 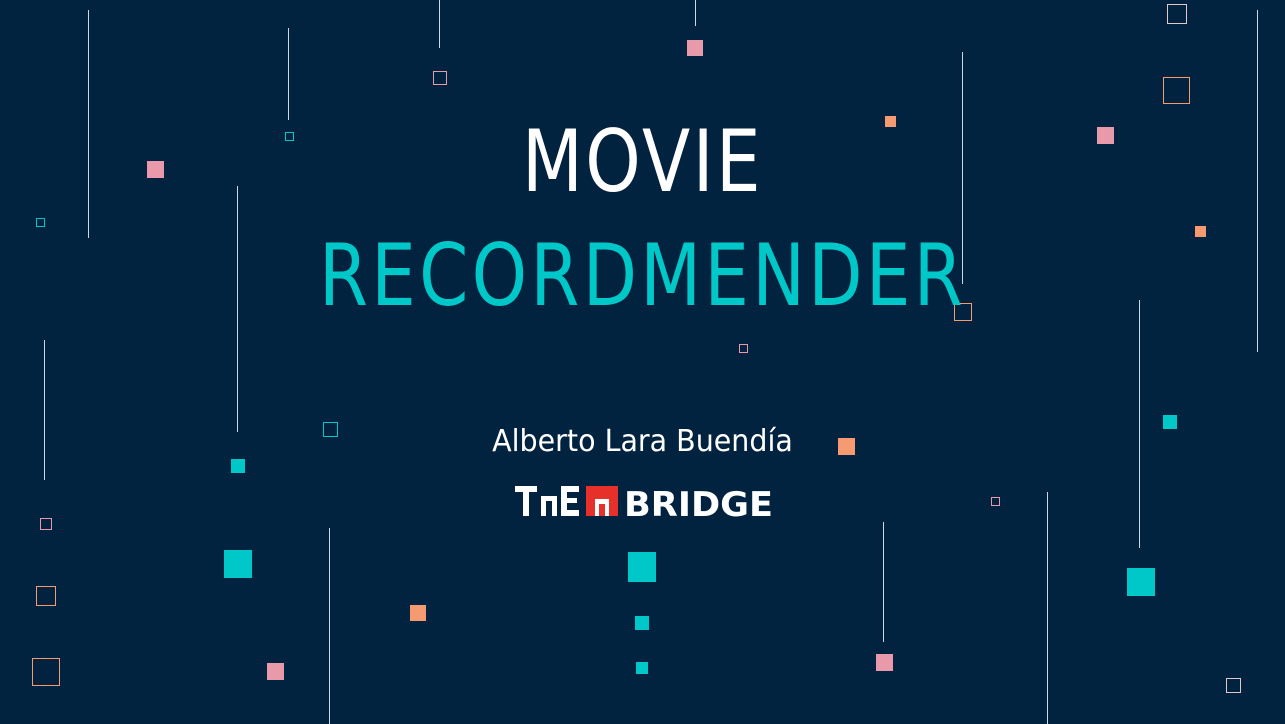 I want to click on author-name: Alberto Lara Buendía, so click(x=642, y=441).